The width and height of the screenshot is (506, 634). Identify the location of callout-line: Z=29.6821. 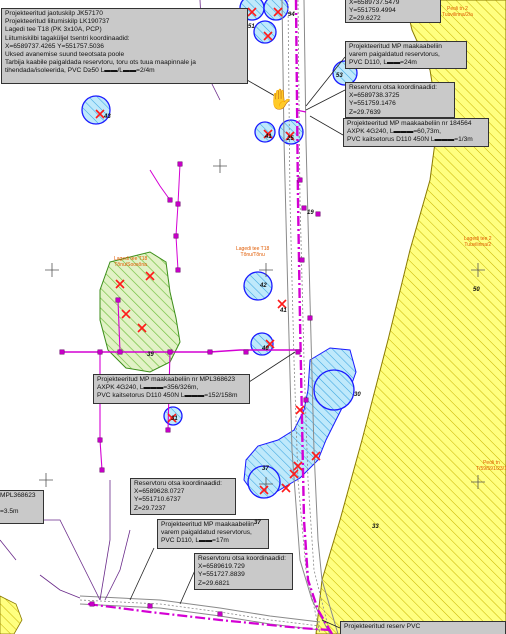
(214, 583).